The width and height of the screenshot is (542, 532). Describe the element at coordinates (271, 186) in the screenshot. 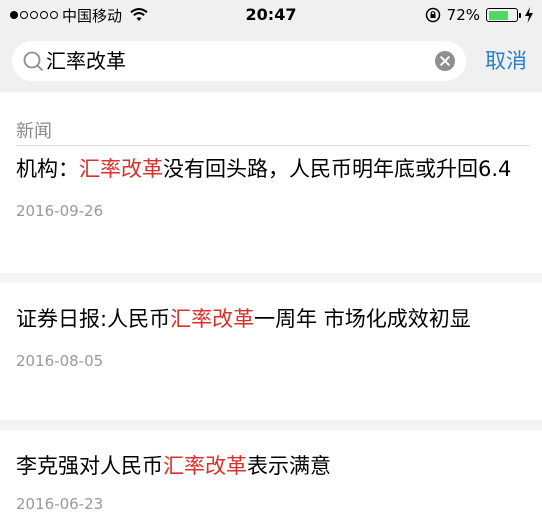

I see `news-item: 机构：汇率改革没有回头路，人民币明年底或升回6.4 2016-09-26` at that location.